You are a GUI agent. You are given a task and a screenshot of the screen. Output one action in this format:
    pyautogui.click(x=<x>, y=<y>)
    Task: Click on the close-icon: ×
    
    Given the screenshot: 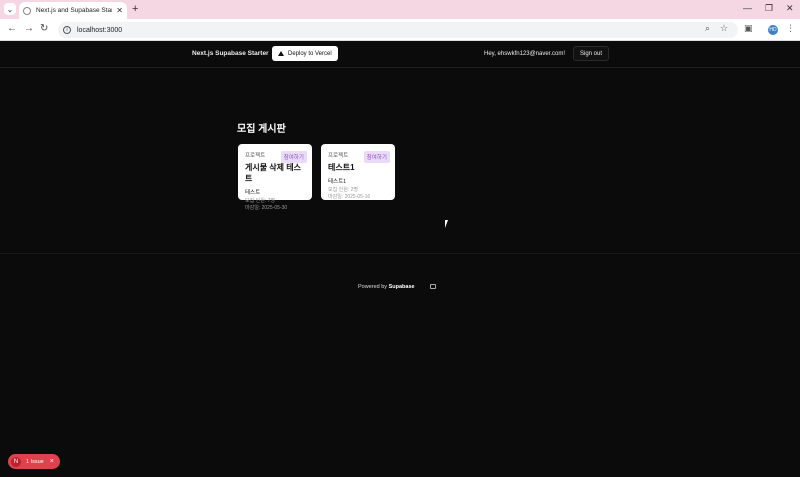 What is the action you would take?
    pyautogui.click(x=52, y=461)
    